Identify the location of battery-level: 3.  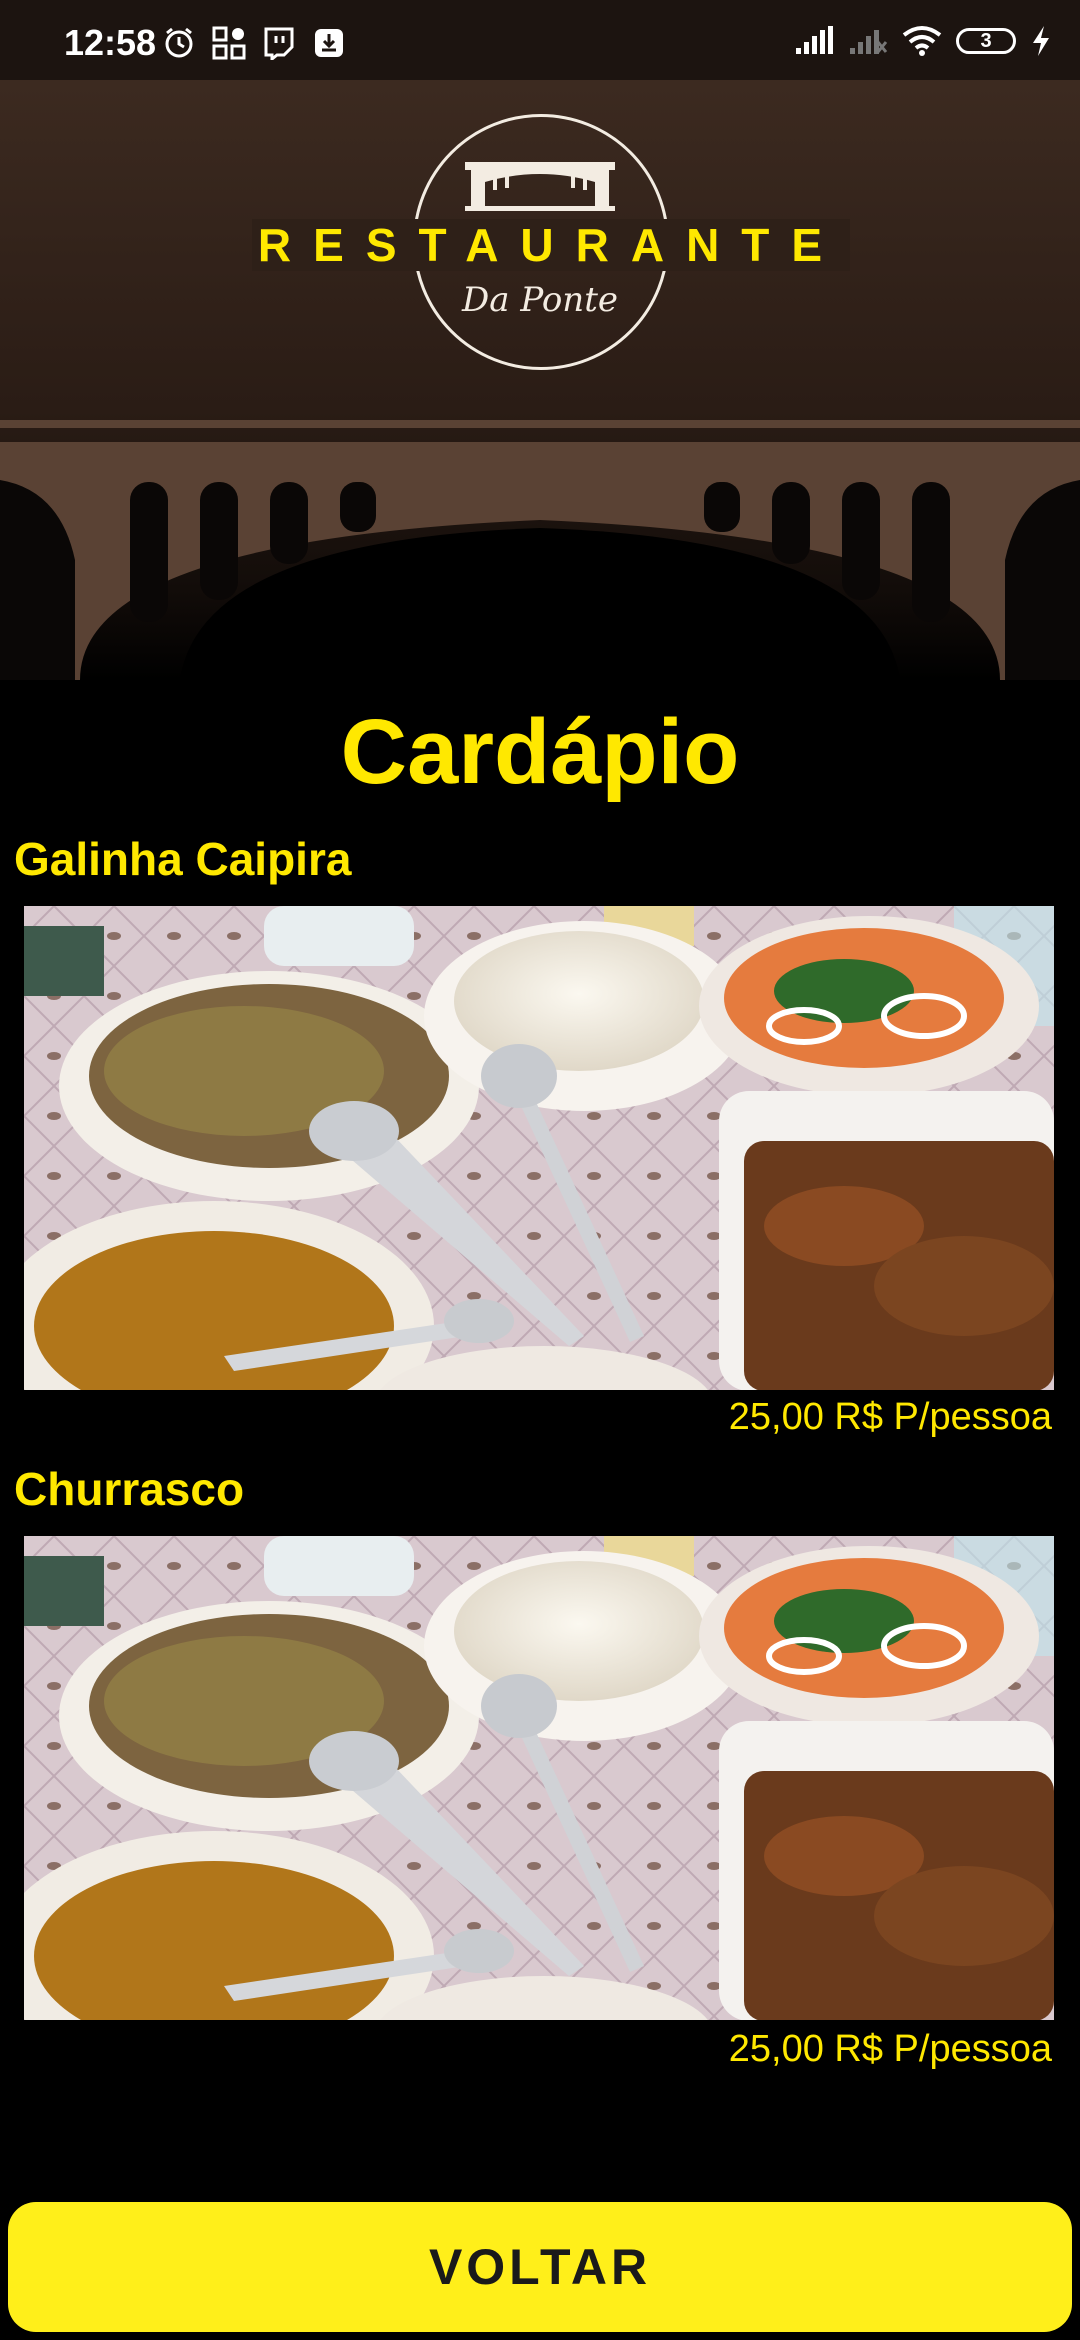
(986, 40).